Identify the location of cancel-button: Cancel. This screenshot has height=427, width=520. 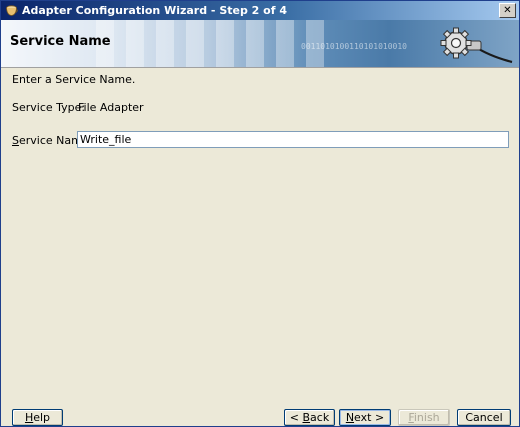
(484, 417).